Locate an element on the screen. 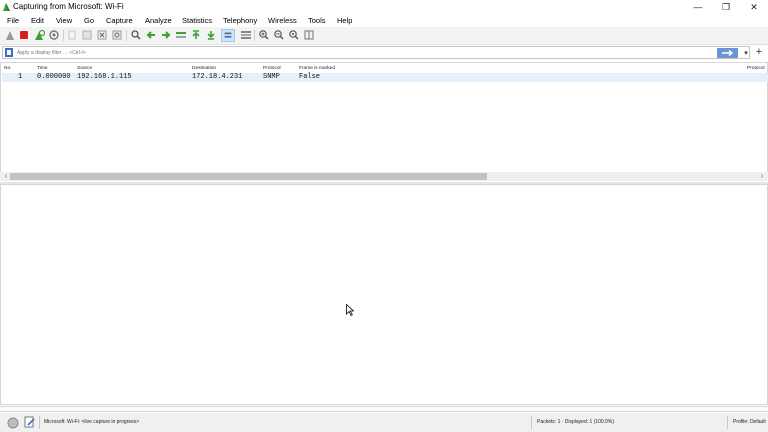 The height and width of the screenshot is (432, 768). chevron-down-icon: ▾ is located at coordinates (746, 53).